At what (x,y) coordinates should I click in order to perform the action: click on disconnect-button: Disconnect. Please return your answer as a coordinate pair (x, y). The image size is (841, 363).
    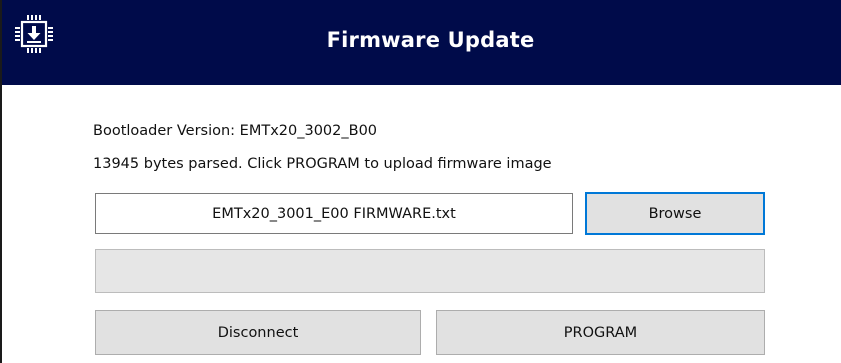
    Looking at the image, I should click on (258, 332).